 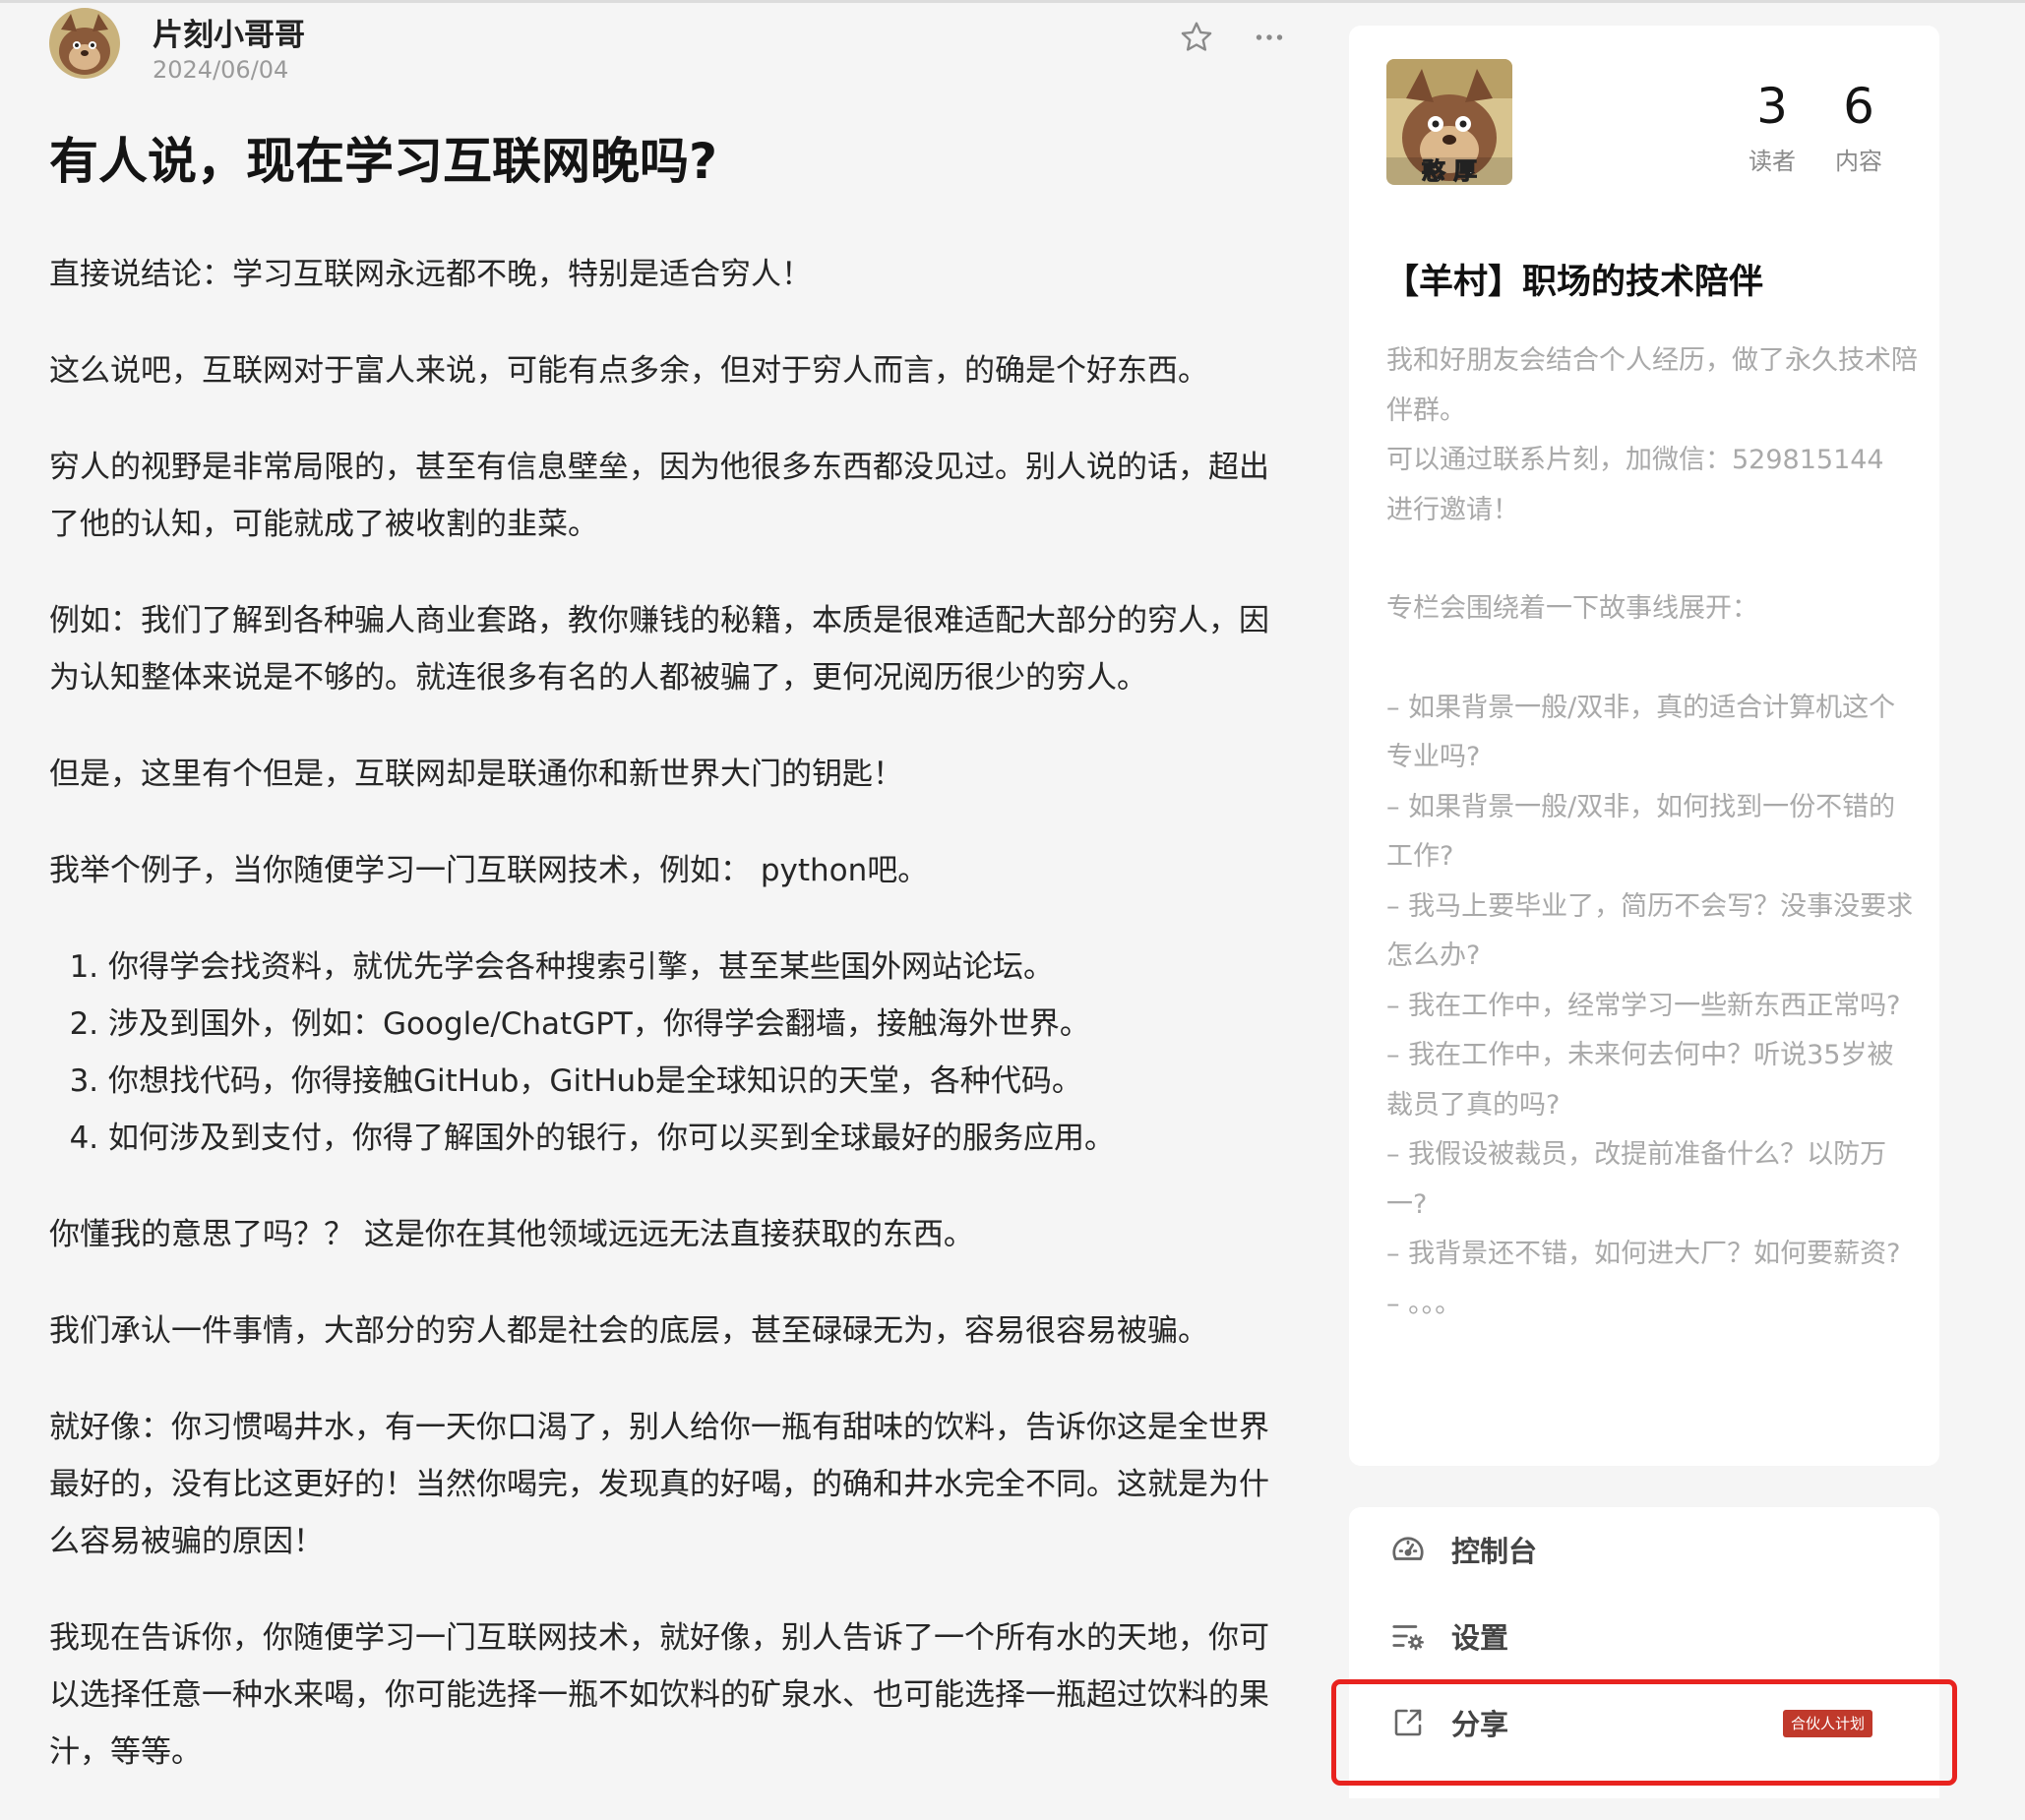 I want to click on list-item: 你想找代码，你得接触GitHub，GitHub是全球知识的天堂，各种代码。, so click(x=698, y=1081).